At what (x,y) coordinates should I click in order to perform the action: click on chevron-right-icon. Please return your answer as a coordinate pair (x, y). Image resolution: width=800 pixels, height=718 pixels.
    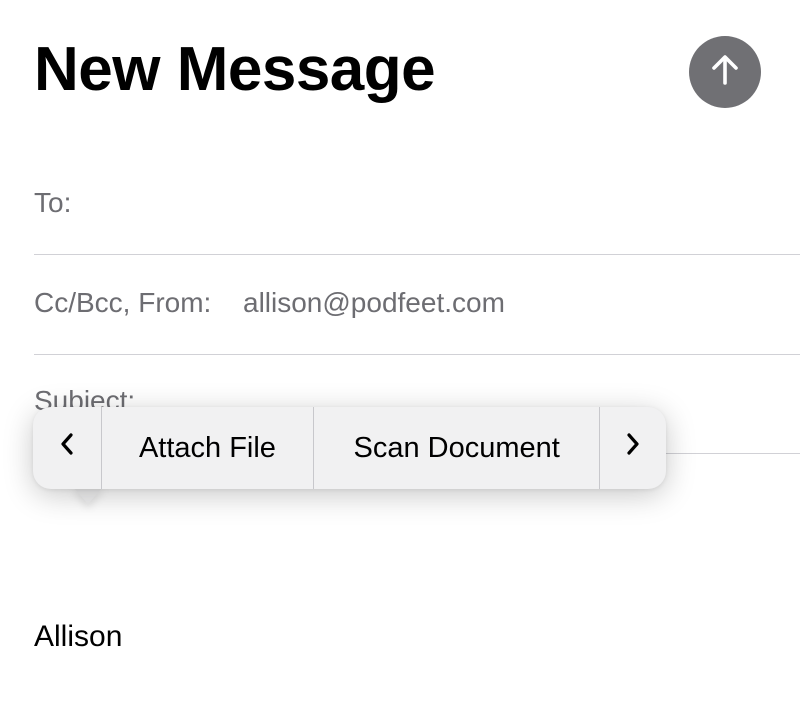
    Looking at the image, I should click on (633, 448).